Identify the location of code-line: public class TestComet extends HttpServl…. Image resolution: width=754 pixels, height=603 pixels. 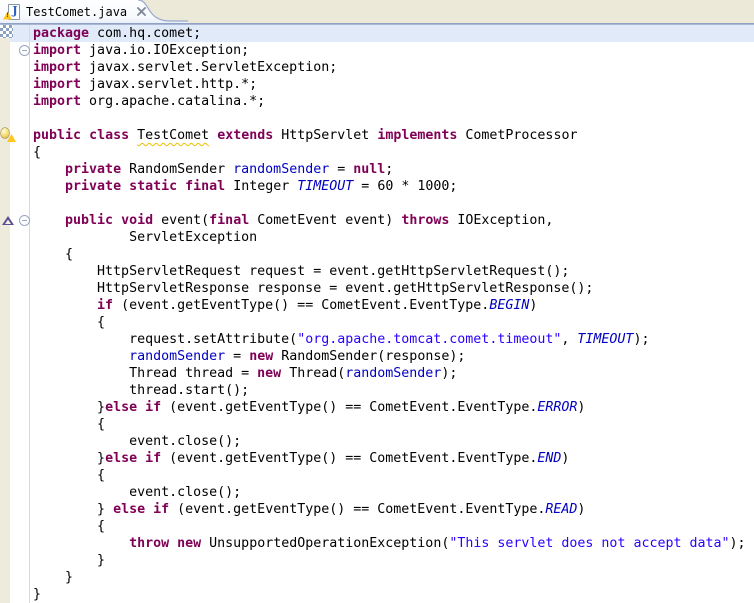
(393, 135).